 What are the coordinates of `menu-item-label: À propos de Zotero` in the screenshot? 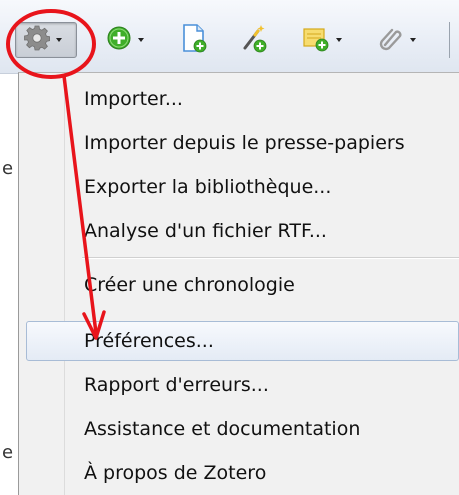 It's located at (175, 473).